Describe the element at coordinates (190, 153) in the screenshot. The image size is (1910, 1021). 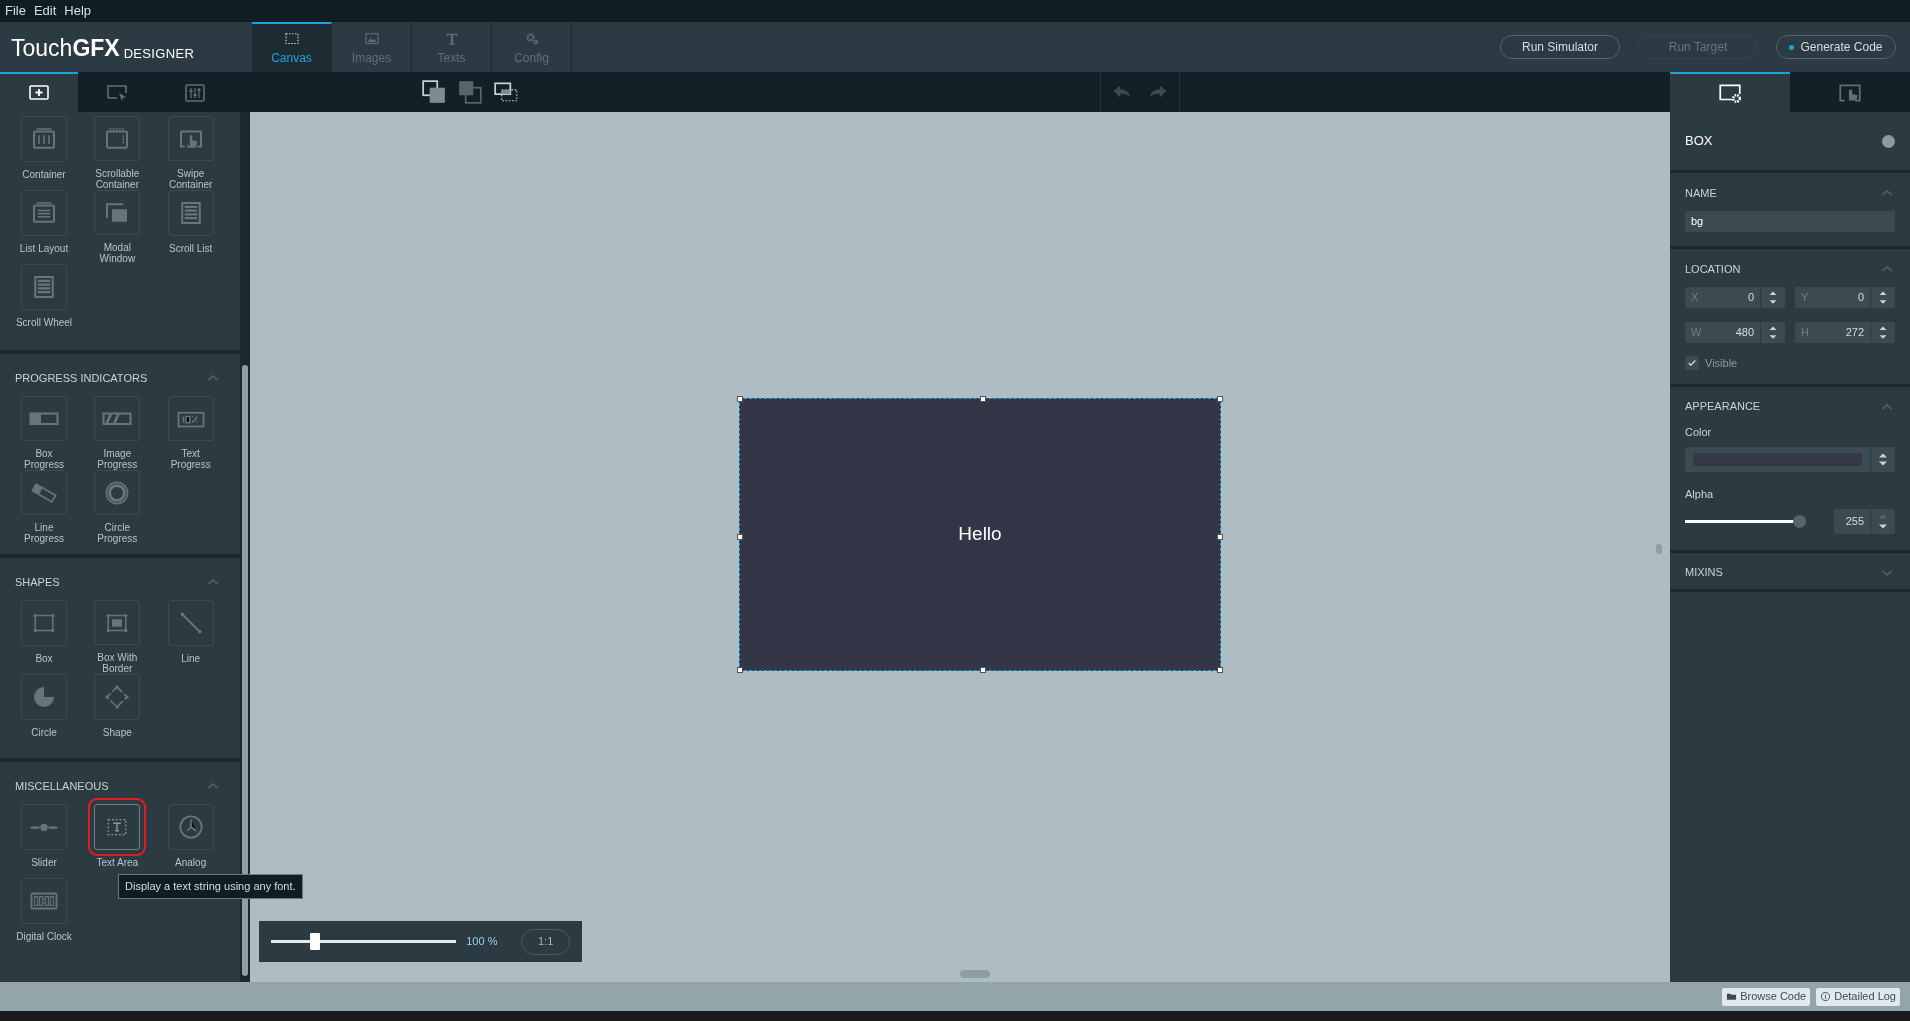
I see `widget-button: Swipe Container` at that location.